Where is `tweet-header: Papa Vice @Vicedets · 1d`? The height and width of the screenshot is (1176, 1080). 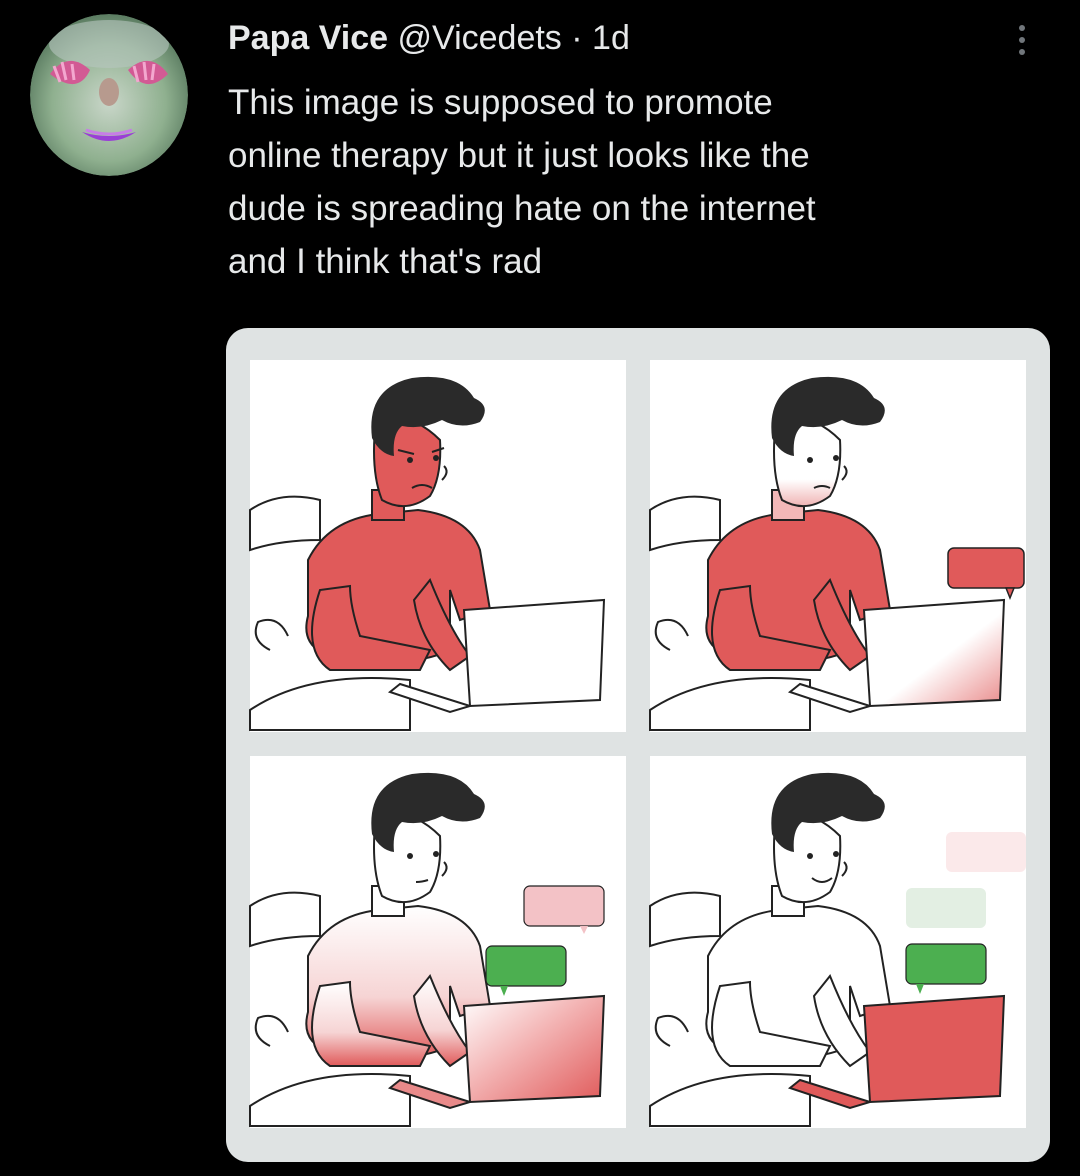
tweet-header: Papa Vice @Vicedets · 1d is located at coordinates (429, 38).